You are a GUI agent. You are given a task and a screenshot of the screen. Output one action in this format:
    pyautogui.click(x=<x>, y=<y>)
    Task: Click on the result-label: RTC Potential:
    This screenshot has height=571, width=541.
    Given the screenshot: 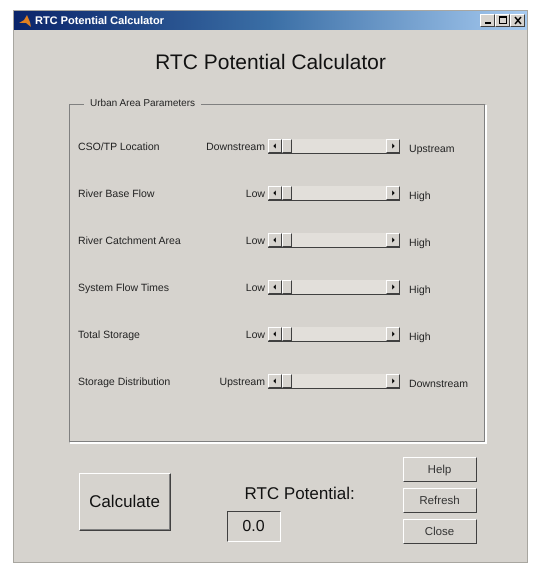 What is the action you would take?
    pyautogui.click(x=299, y=494)
    